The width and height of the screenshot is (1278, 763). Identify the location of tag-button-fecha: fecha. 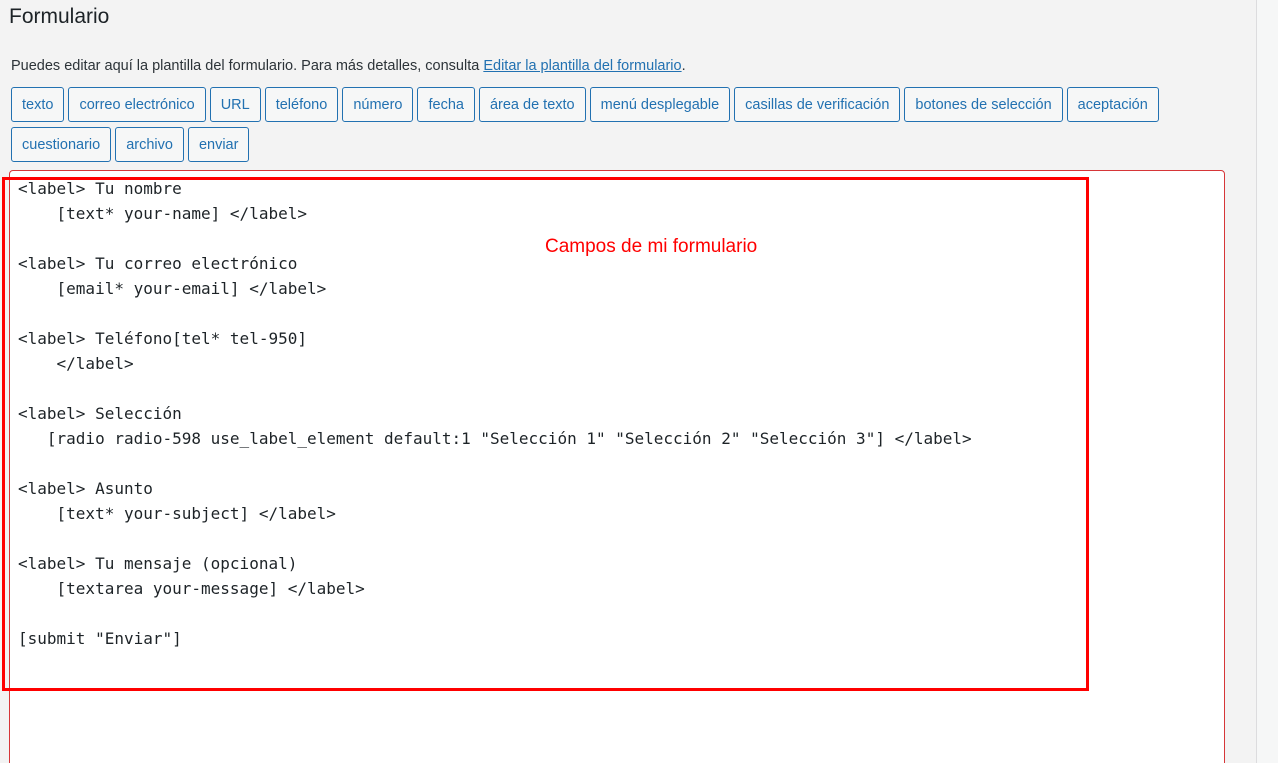
(446, 104).